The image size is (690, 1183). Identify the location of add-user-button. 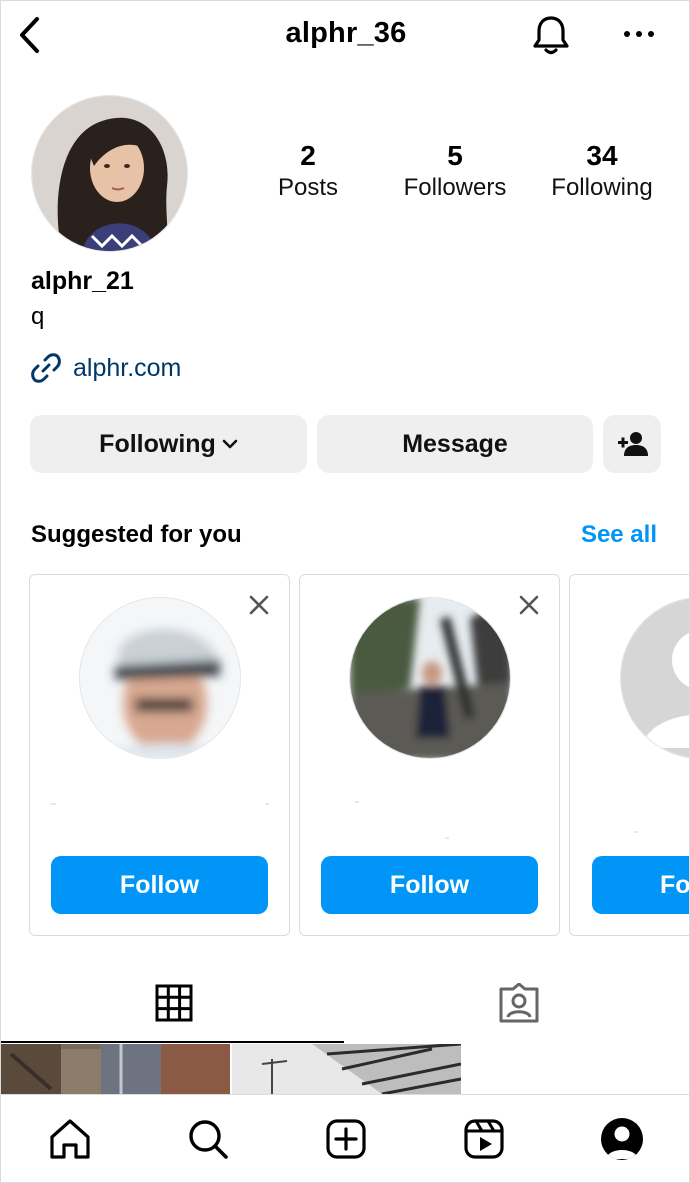
(632, 444).